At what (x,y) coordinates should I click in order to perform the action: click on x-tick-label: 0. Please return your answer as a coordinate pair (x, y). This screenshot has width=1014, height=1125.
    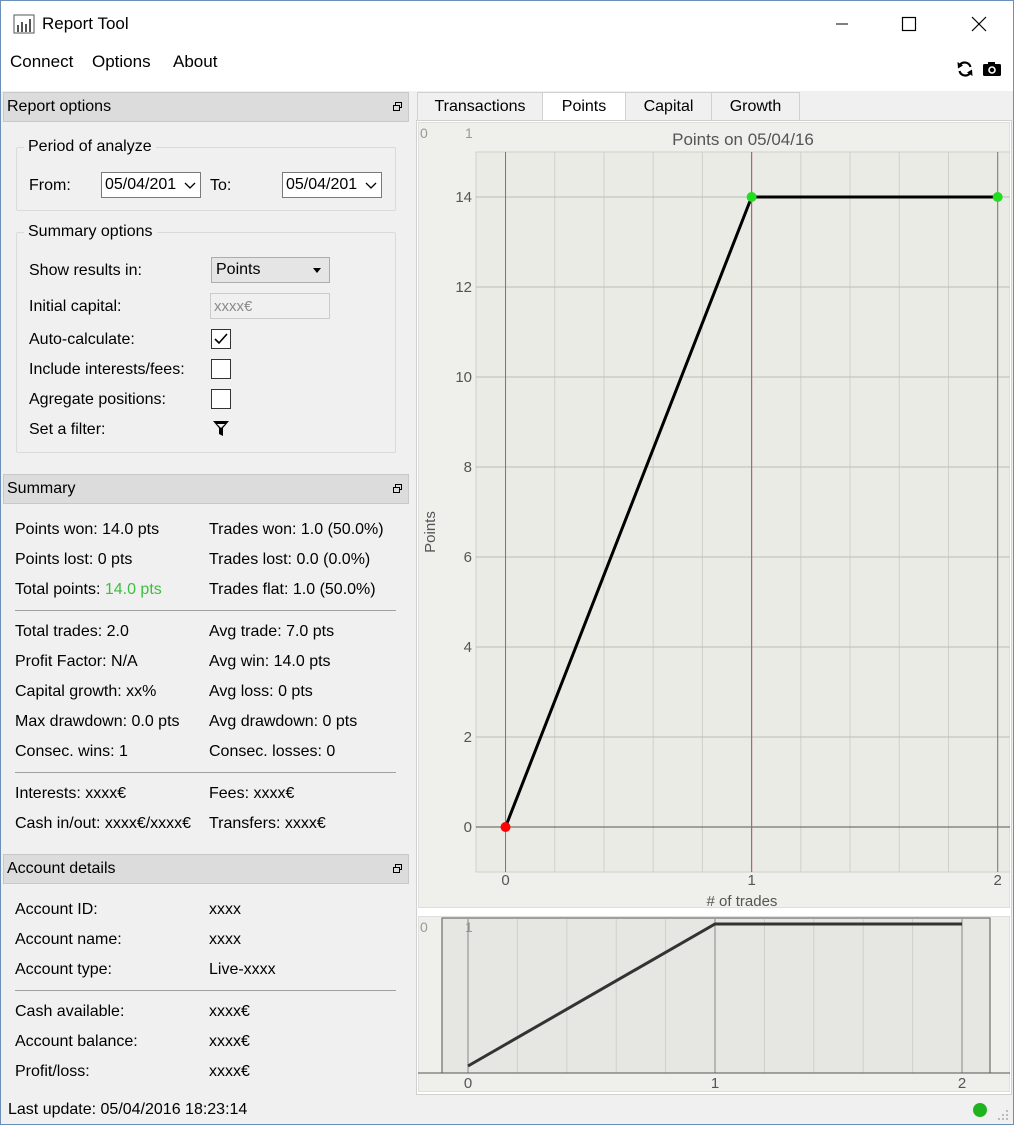
    Looking at the image, I should click on (505, 880).